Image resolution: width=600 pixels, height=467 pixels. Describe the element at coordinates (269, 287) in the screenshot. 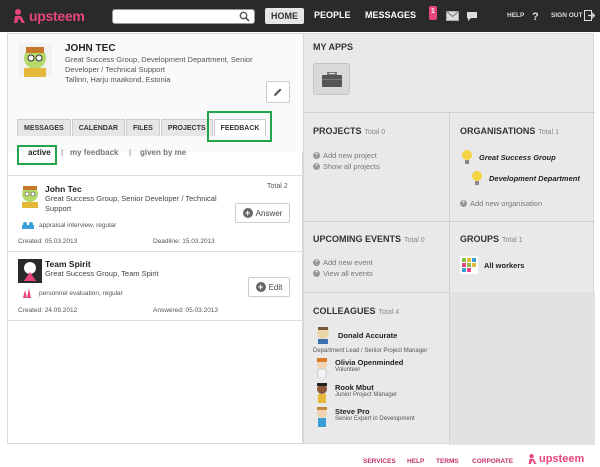

I see `edit-button: + Edit` at that location.